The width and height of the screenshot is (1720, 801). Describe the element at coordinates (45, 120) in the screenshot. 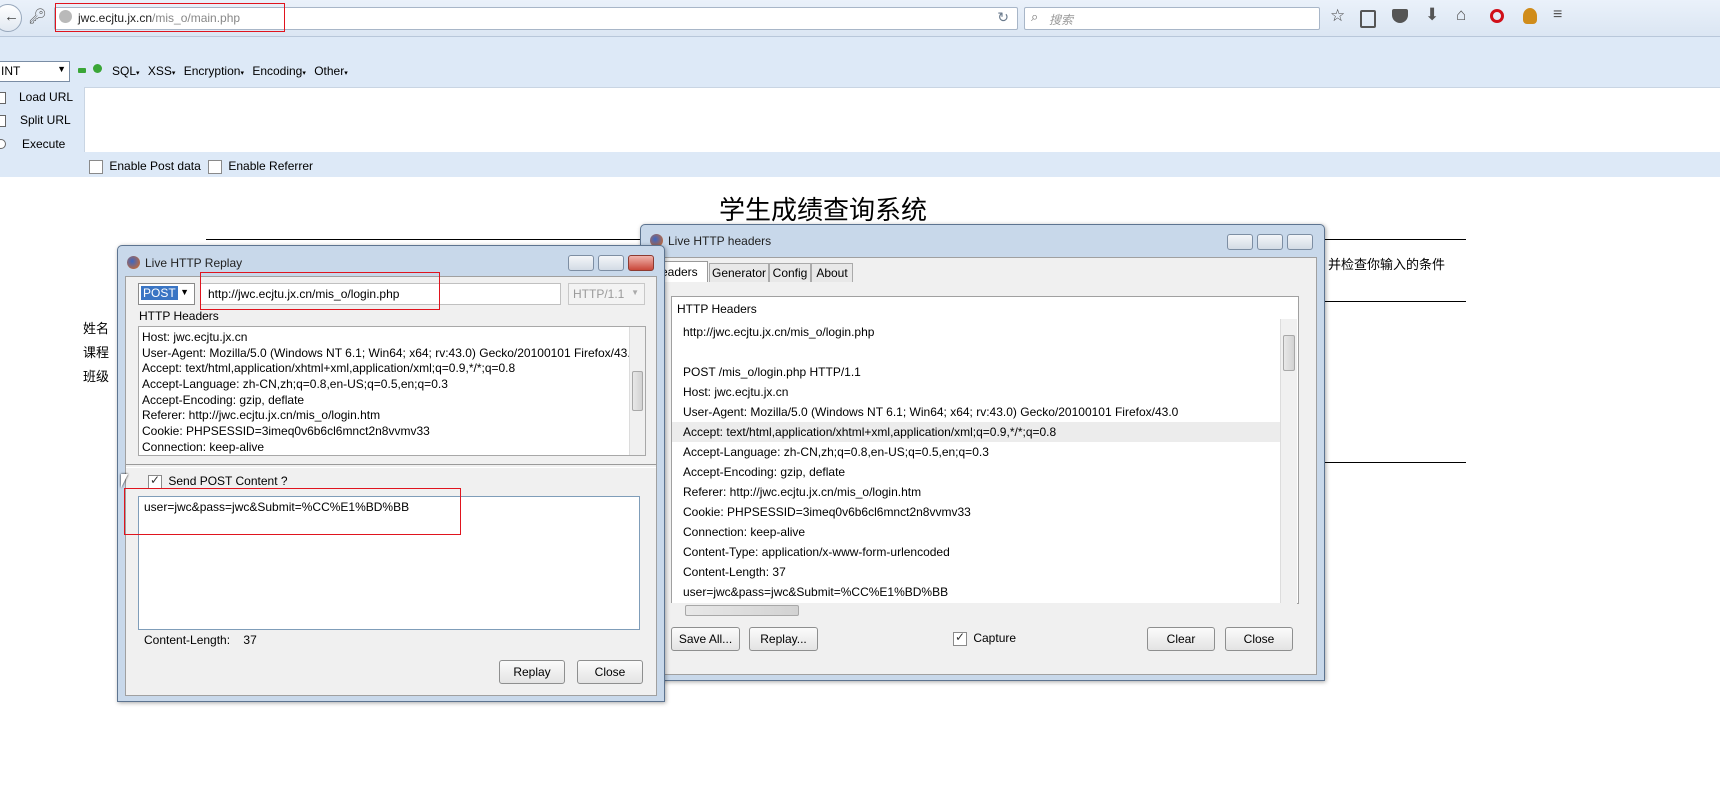

I see `split-url-label: Split URL` at that location.